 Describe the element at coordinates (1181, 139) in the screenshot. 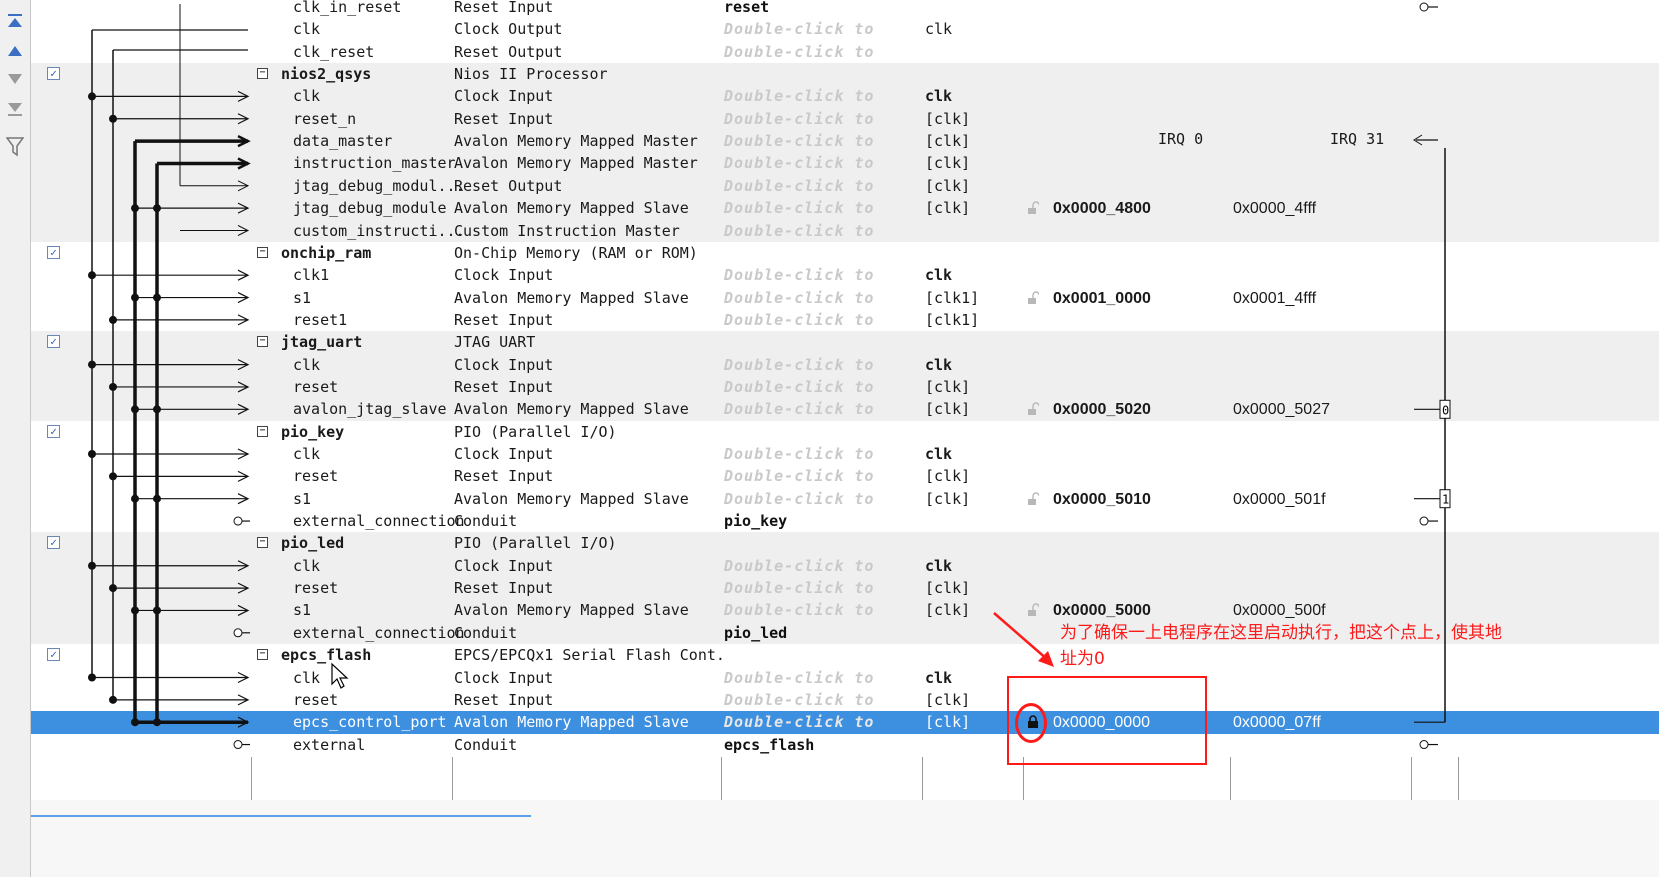

I see `irq-start-label: IRQ 0` at that location.